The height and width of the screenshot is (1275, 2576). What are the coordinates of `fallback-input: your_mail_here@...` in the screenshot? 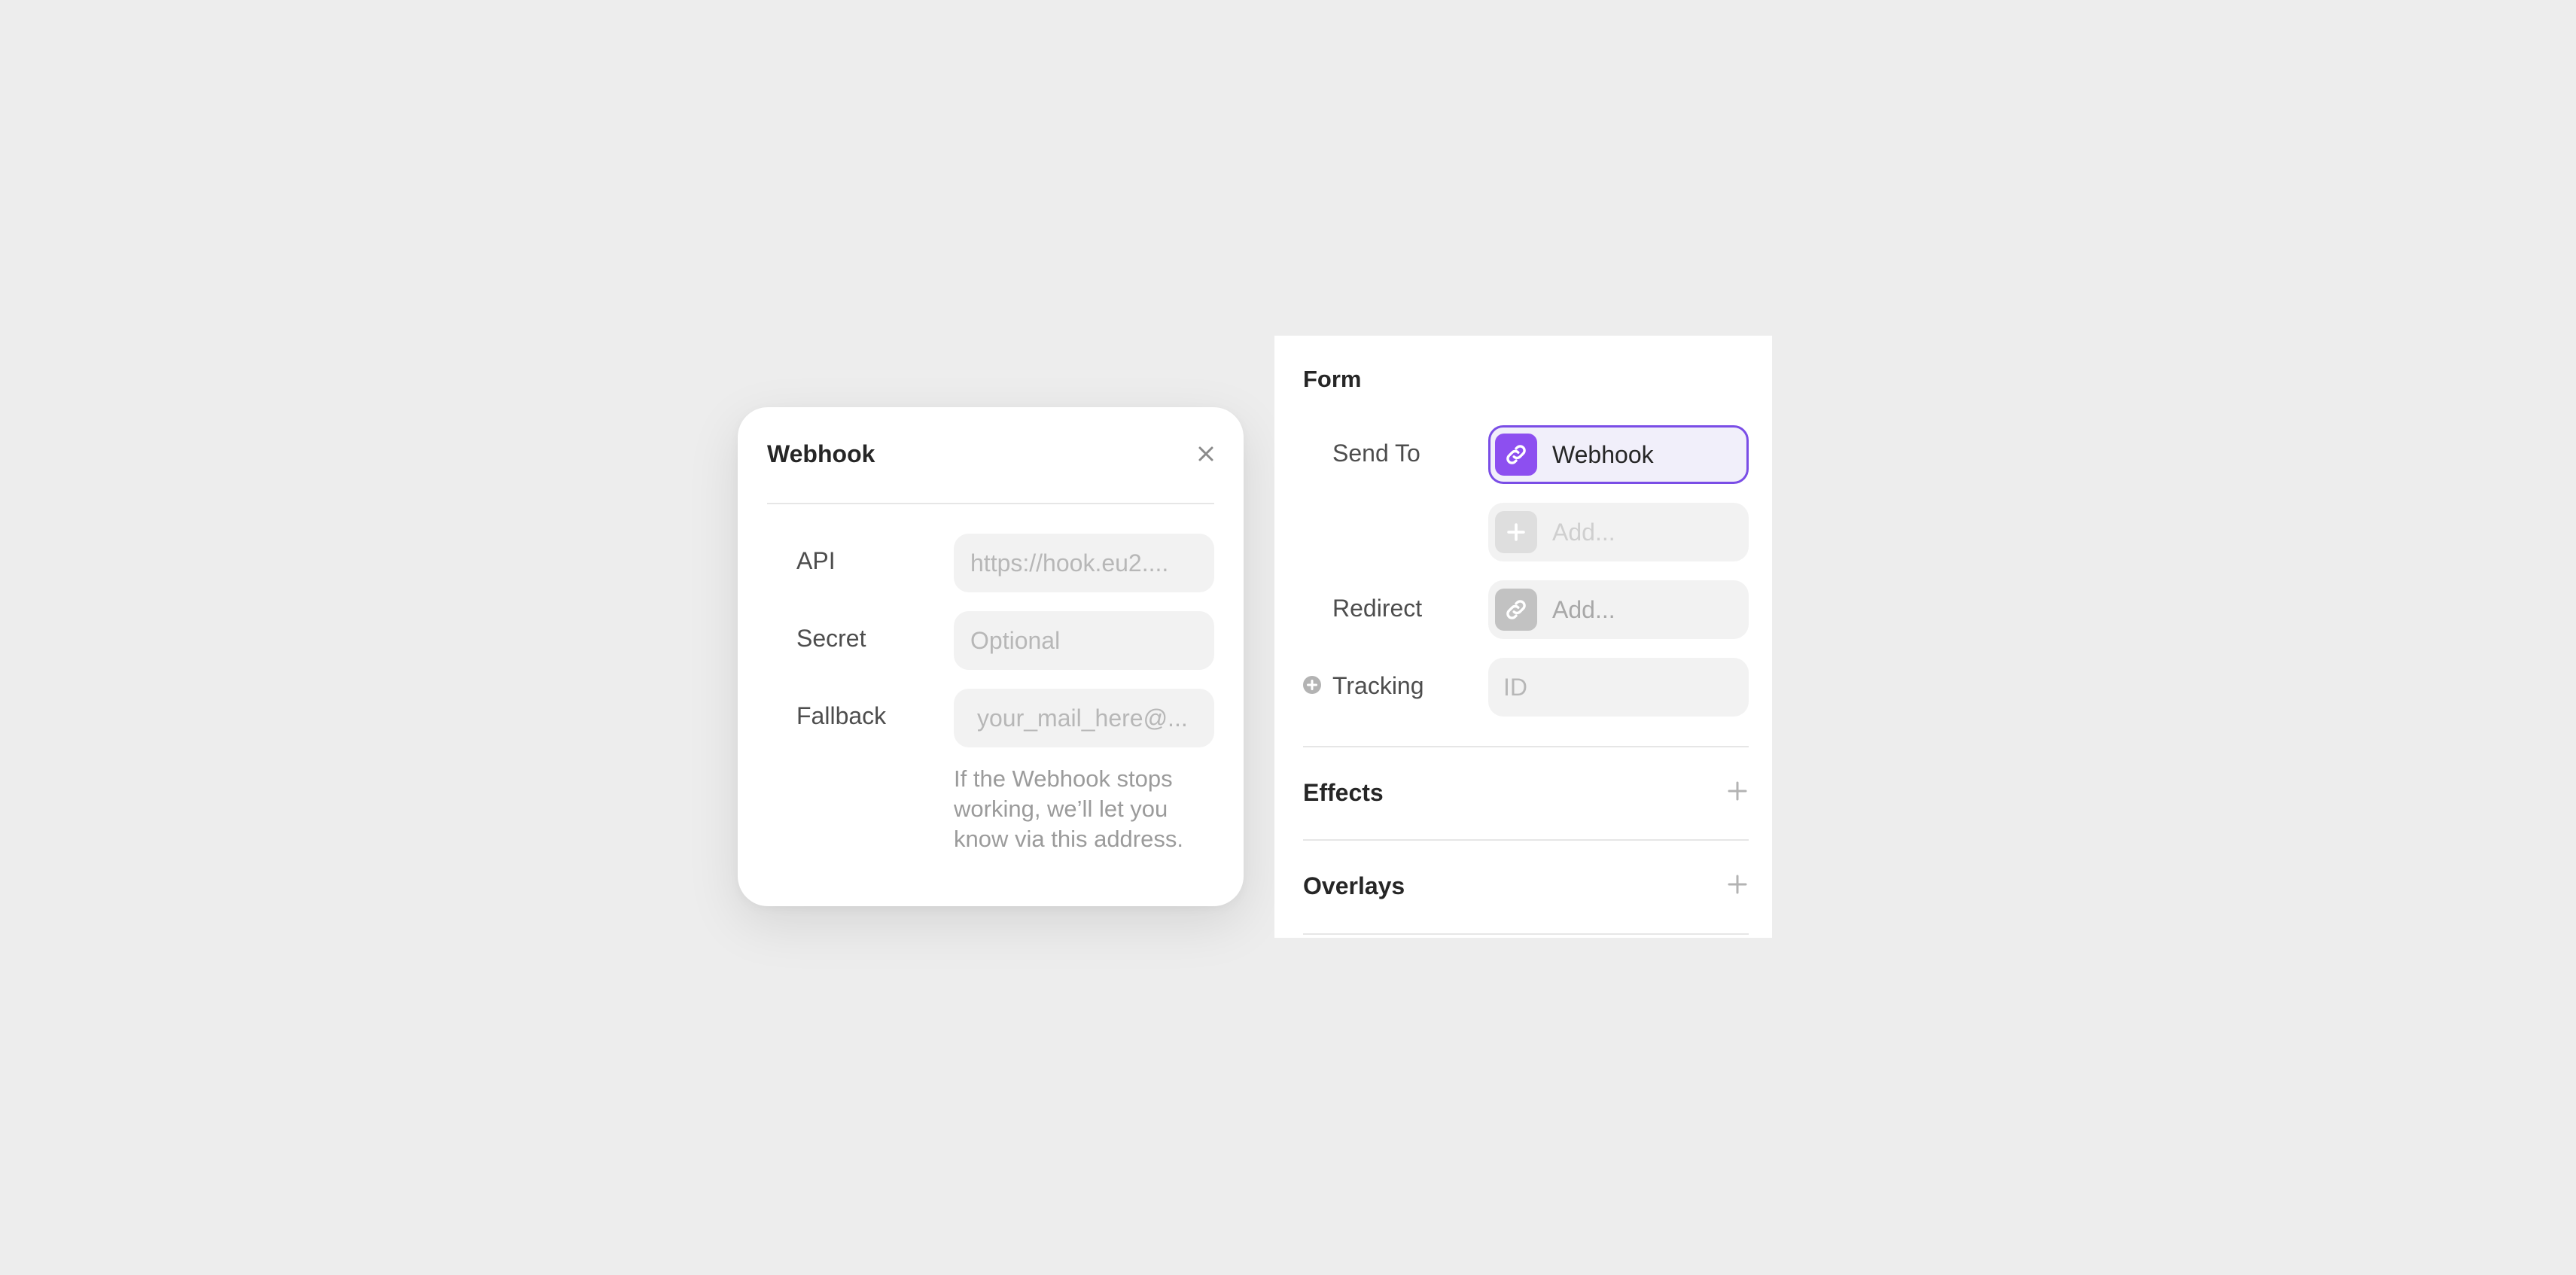 It's located at (1084, 718).